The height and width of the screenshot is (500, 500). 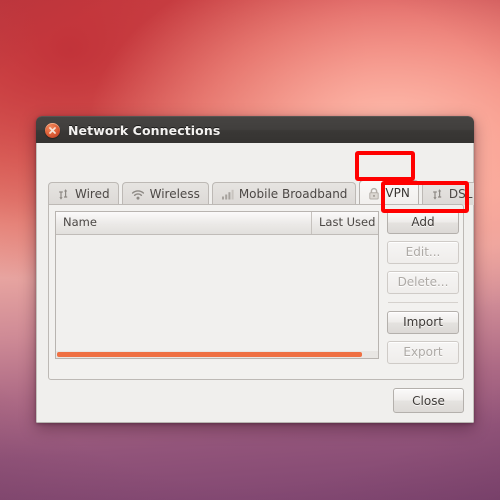 What do you see at coordinates (423, 222) in the screenshot?
I see `add-button: Add` at bounding box center [423, 222].